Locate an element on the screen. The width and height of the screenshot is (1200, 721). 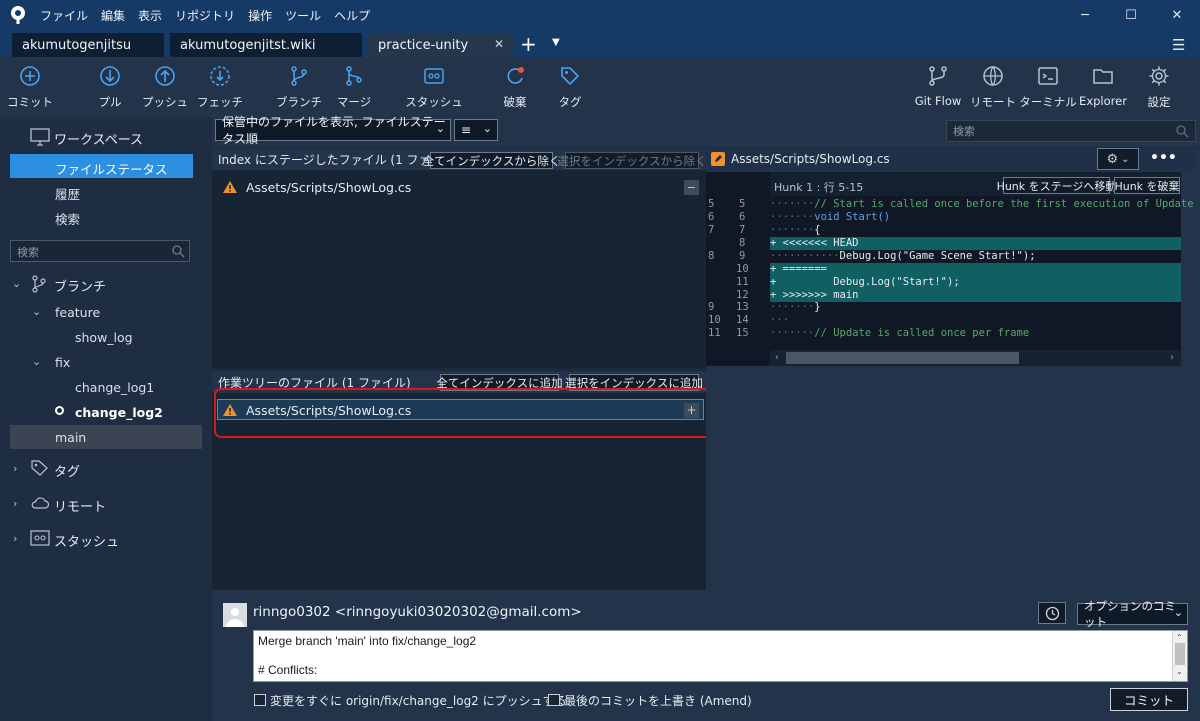
view-mode-dropdown: ≡ ⌄ is located at coordinates (476, 130).